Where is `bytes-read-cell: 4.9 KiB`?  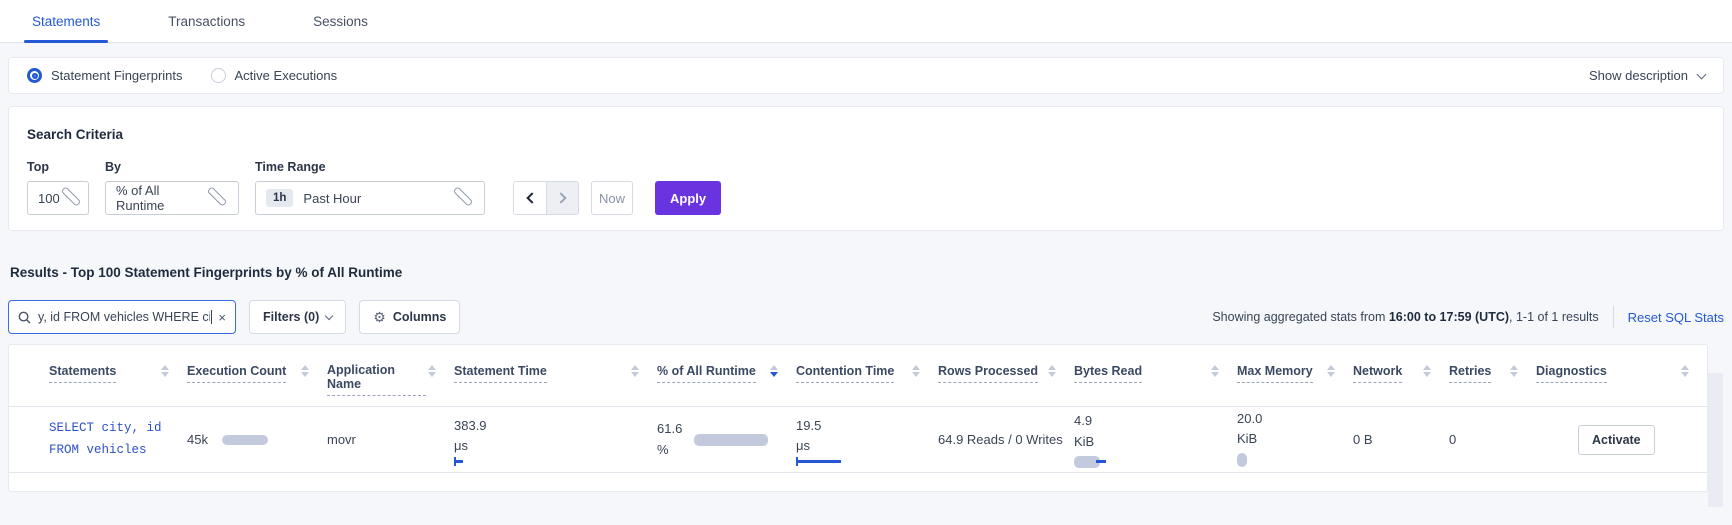 bytes-read-cell: 4.9 KiB is located at coordinates (1155, 439).